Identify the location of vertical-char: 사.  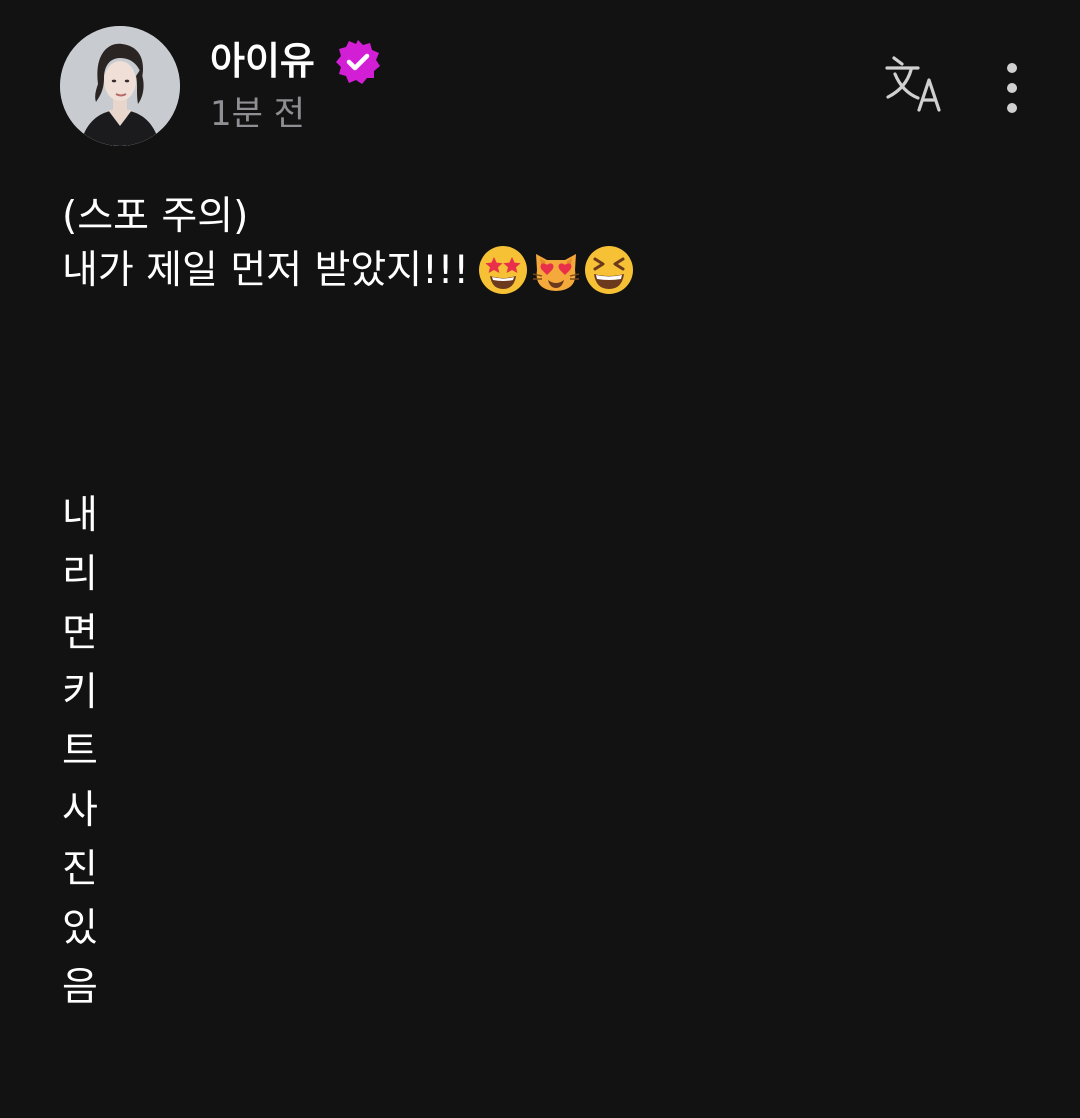
(80, 810).